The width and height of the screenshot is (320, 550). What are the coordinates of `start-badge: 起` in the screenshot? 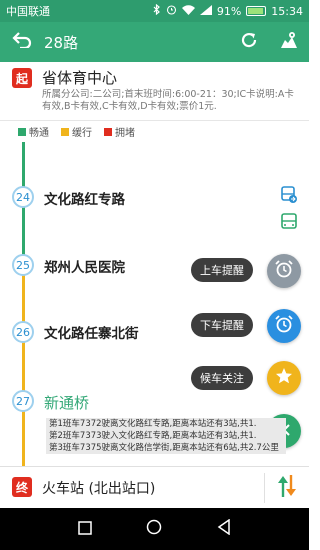 It's located at (22, 78).